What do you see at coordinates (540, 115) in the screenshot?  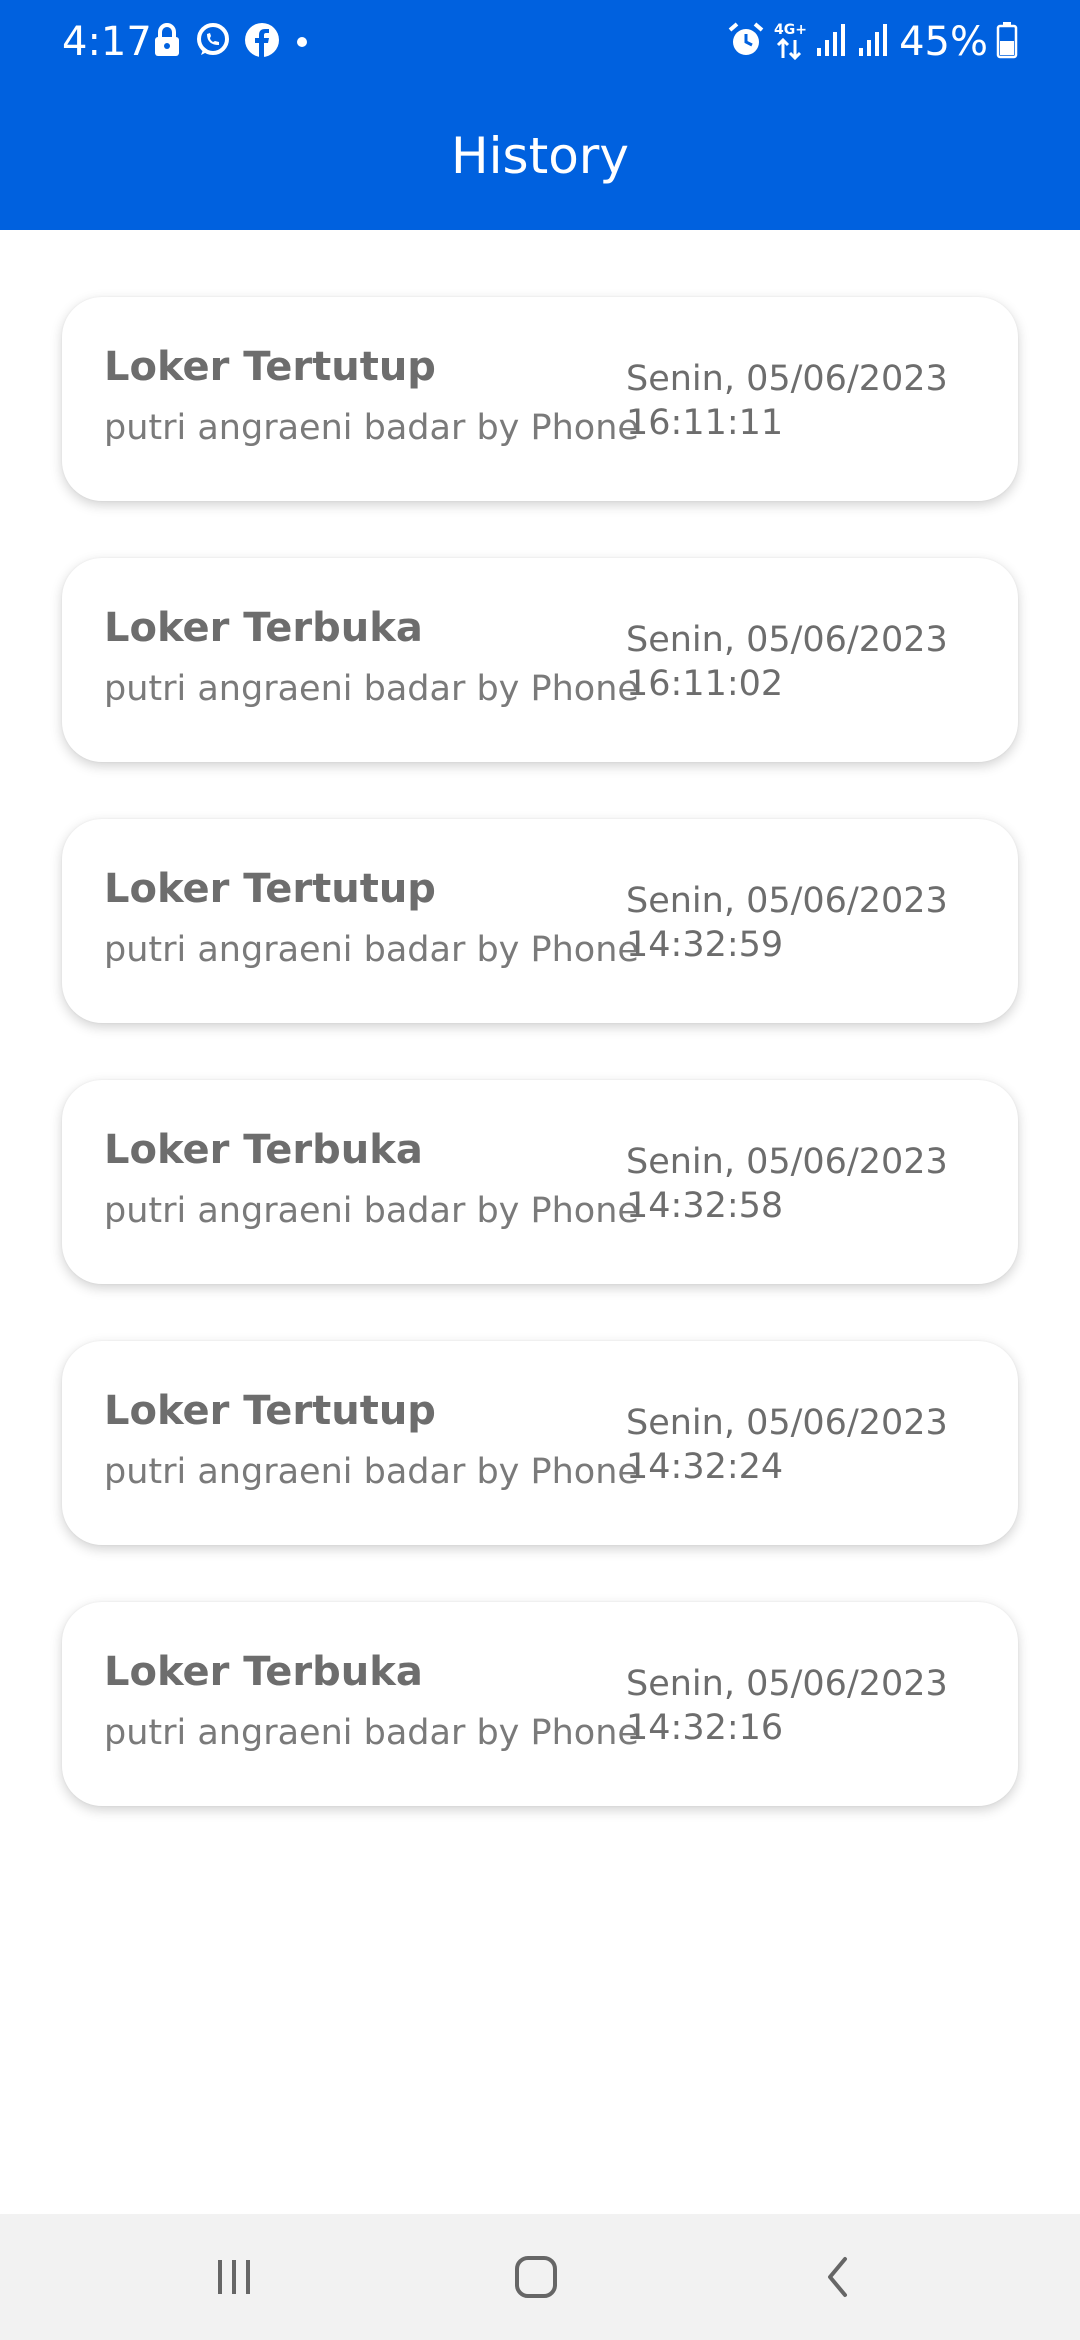 I see `app-header: 4:17 4G+ 45% History` at bounding box center [540, 115].